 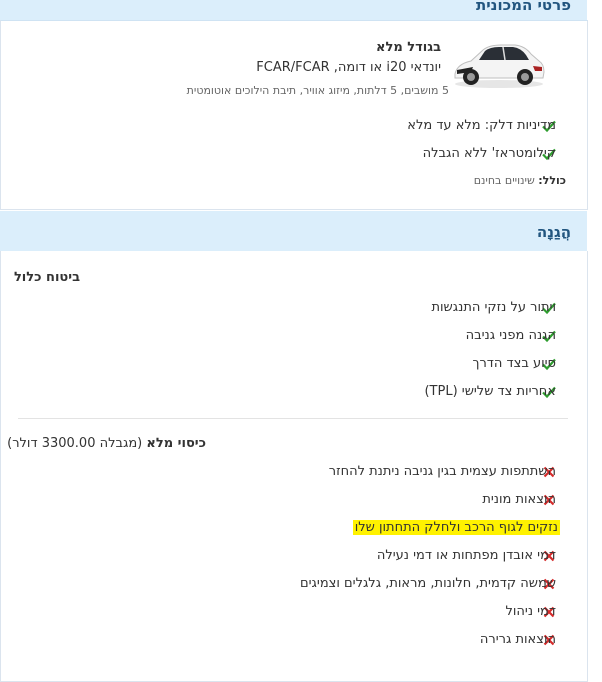 What do you see at coordinates (553, 232) in the screenshot?
I see `protection-title: הֲגַנָה` at bounding box center [553, 232].